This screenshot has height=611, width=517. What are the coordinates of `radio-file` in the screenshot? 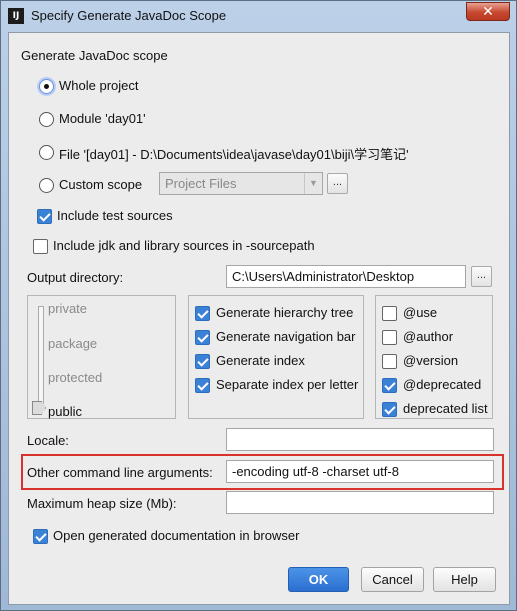 It's located at (46, 152).